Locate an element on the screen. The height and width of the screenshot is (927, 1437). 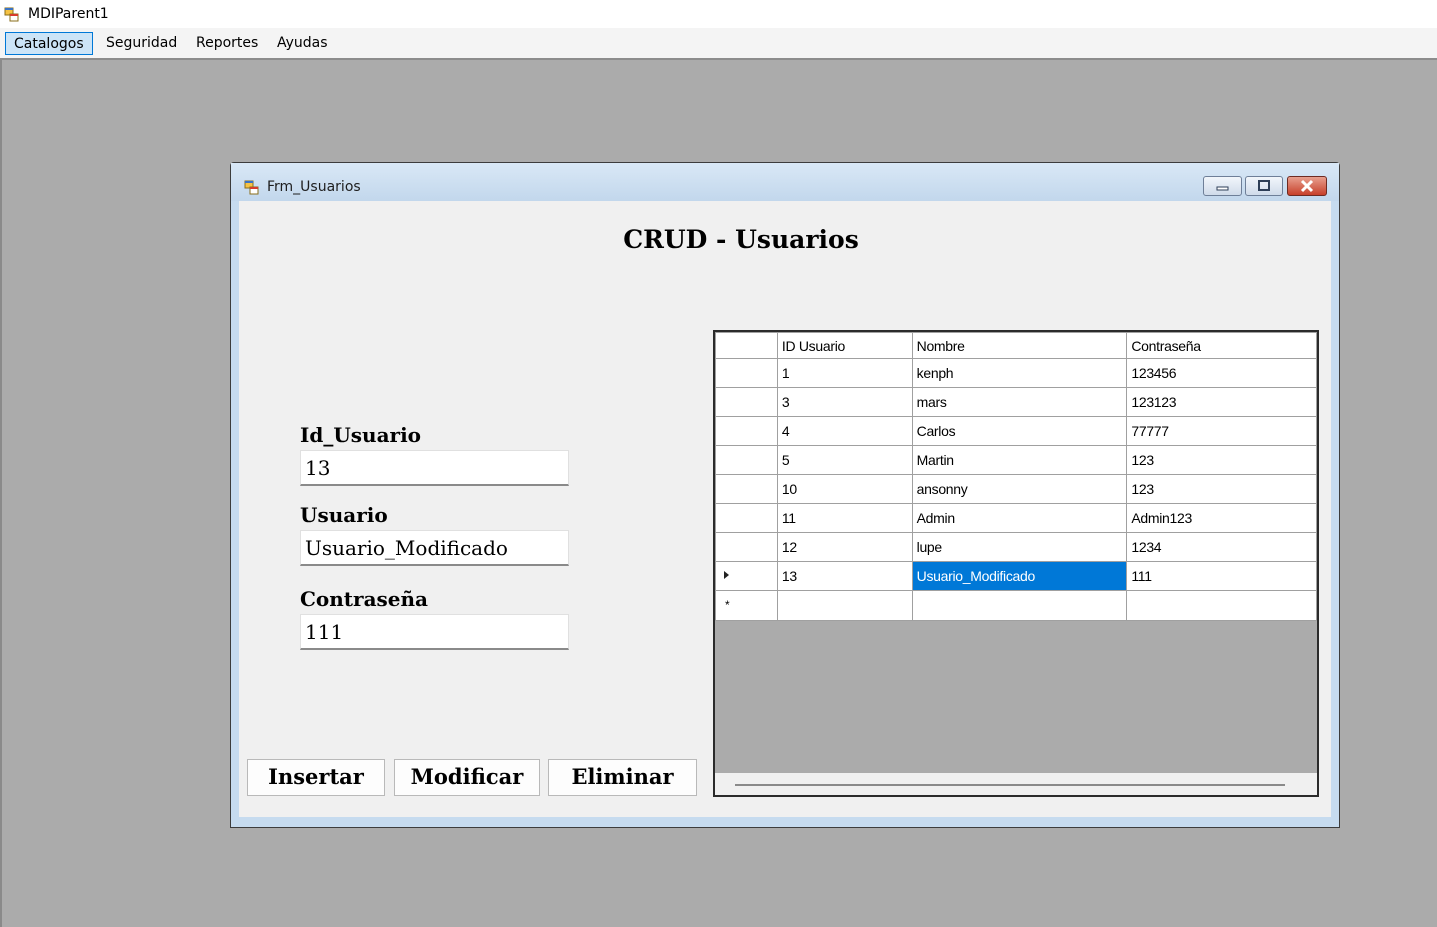
restore-icon is located at coordinates (1264, 185).